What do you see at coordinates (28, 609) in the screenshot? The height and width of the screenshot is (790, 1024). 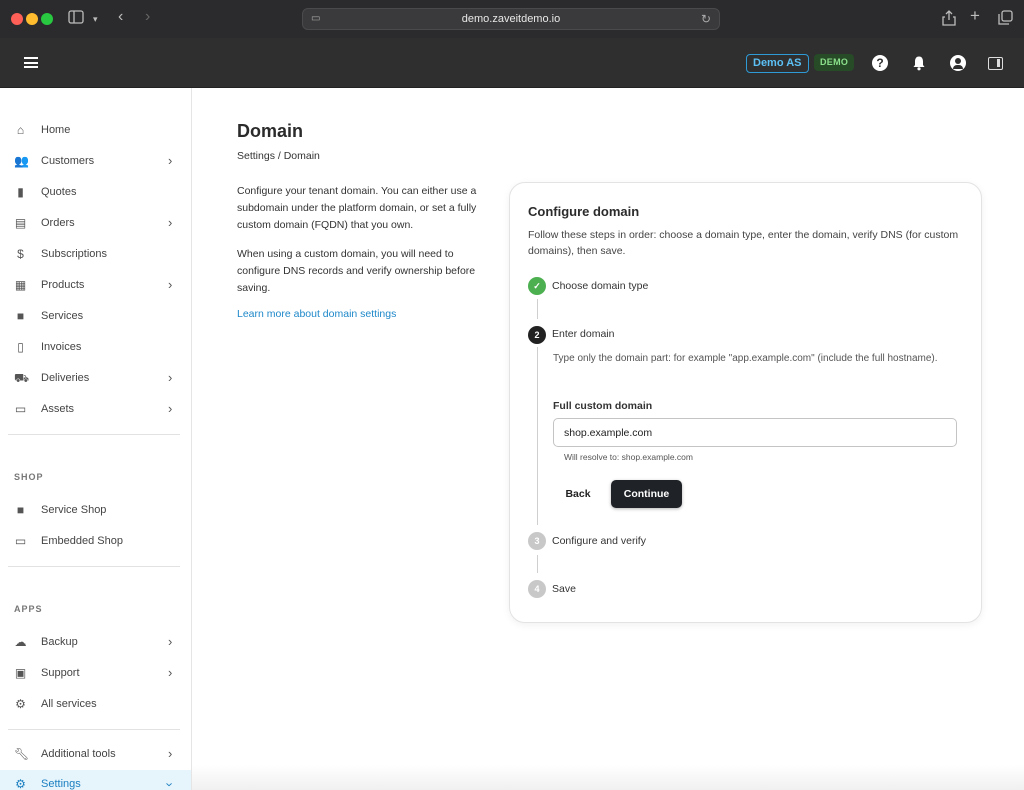 I see `sidebar-section-apps: APPS` at bounding box center [28, 609].